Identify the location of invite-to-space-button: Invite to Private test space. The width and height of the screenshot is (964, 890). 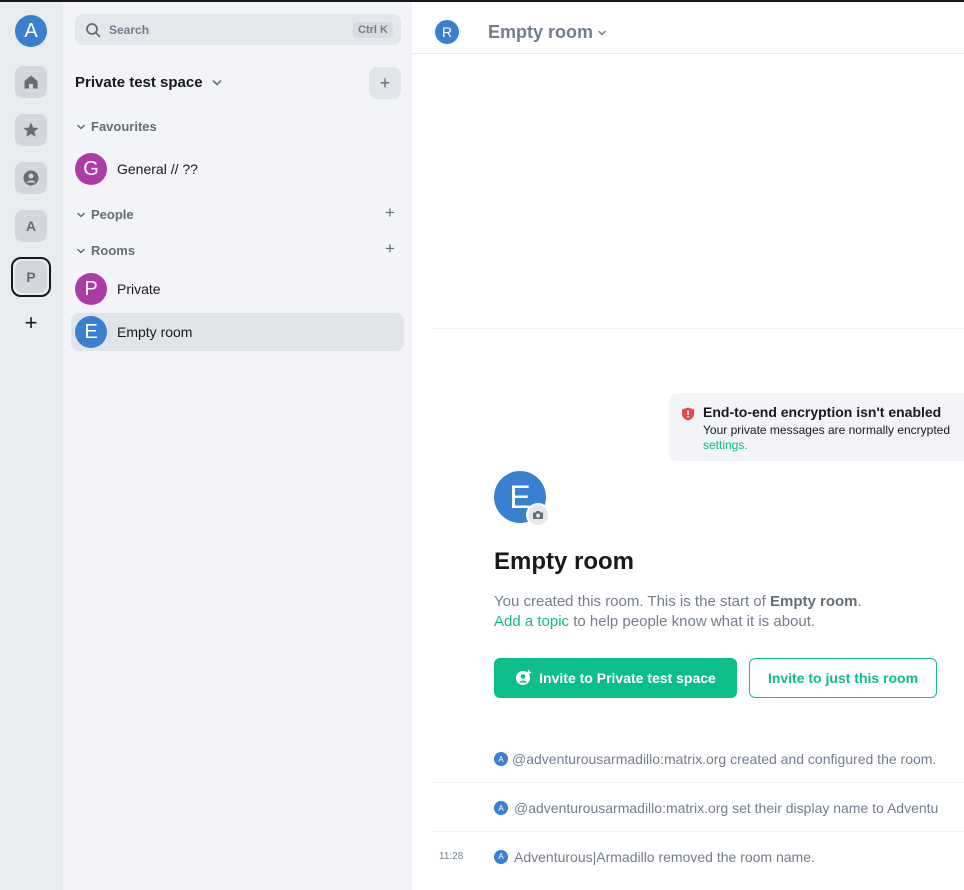
(615, 678).